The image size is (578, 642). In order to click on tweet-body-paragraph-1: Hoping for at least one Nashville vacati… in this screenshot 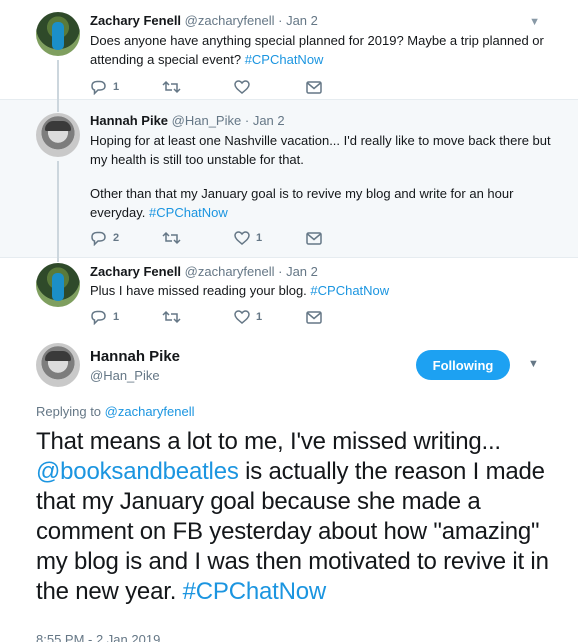, I will do `click(320, 150)`.